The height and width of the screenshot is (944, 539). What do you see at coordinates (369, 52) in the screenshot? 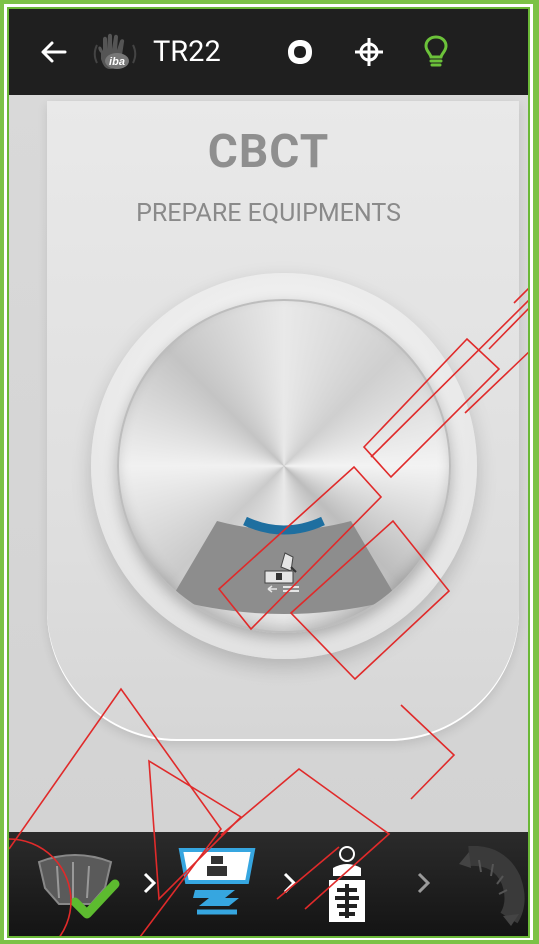
I see `crosshair-icon` at bounding box center [369, 52].